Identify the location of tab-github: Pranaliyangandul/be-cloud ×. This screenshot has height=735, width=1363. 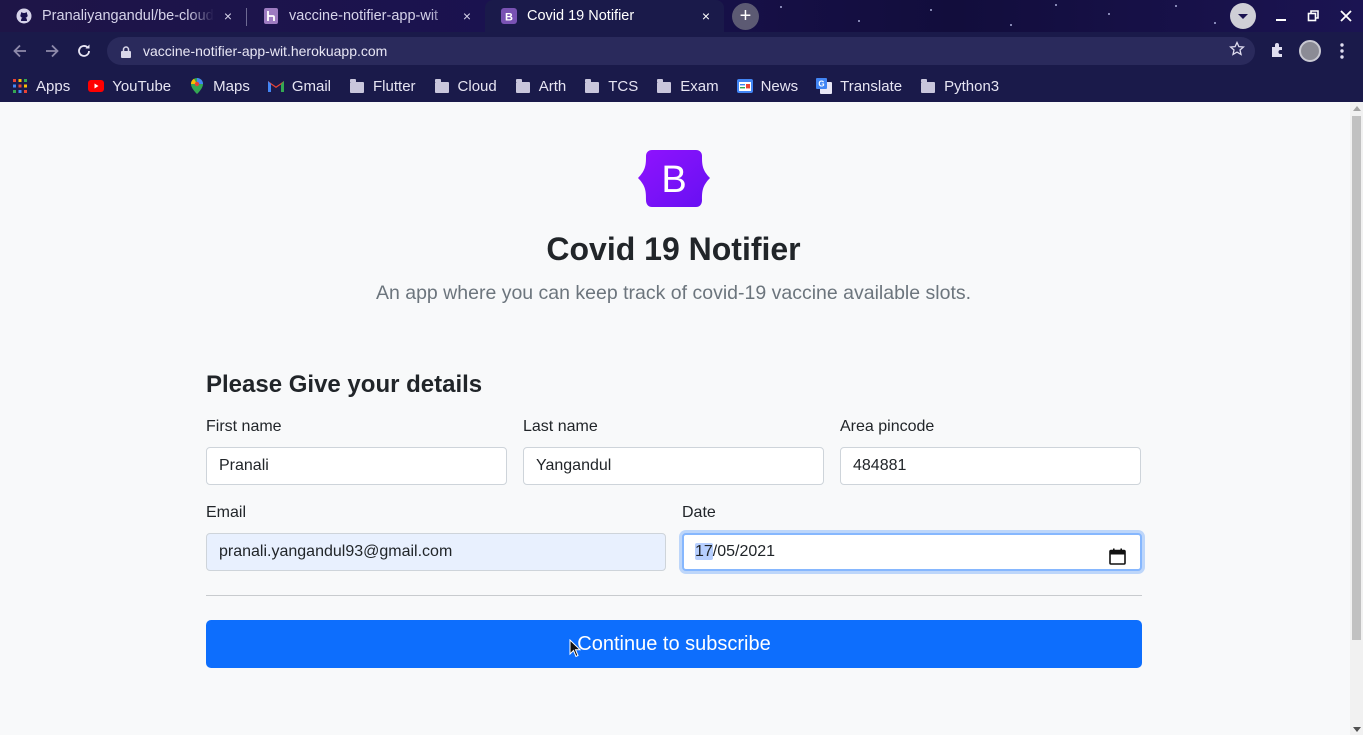
(123, 16).